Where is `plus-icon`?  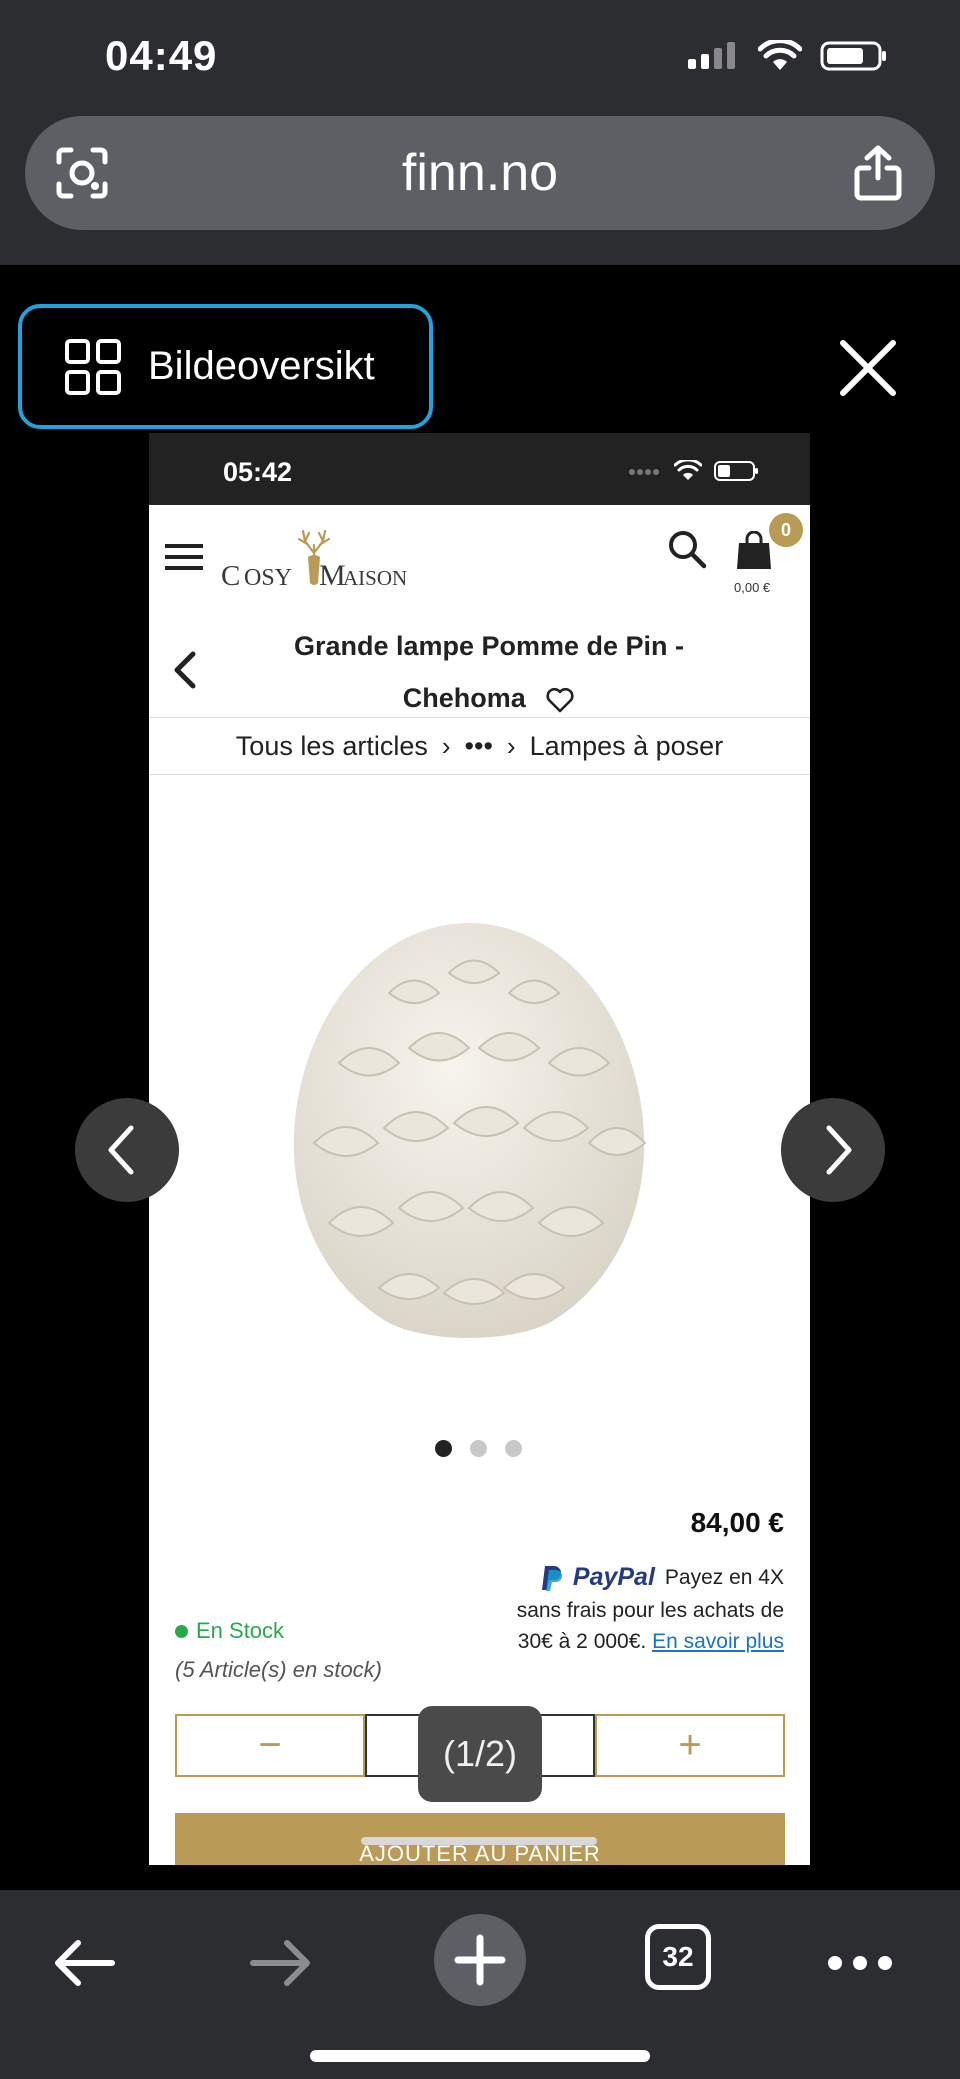 plus-icon is located at coordinates (480, 1960).